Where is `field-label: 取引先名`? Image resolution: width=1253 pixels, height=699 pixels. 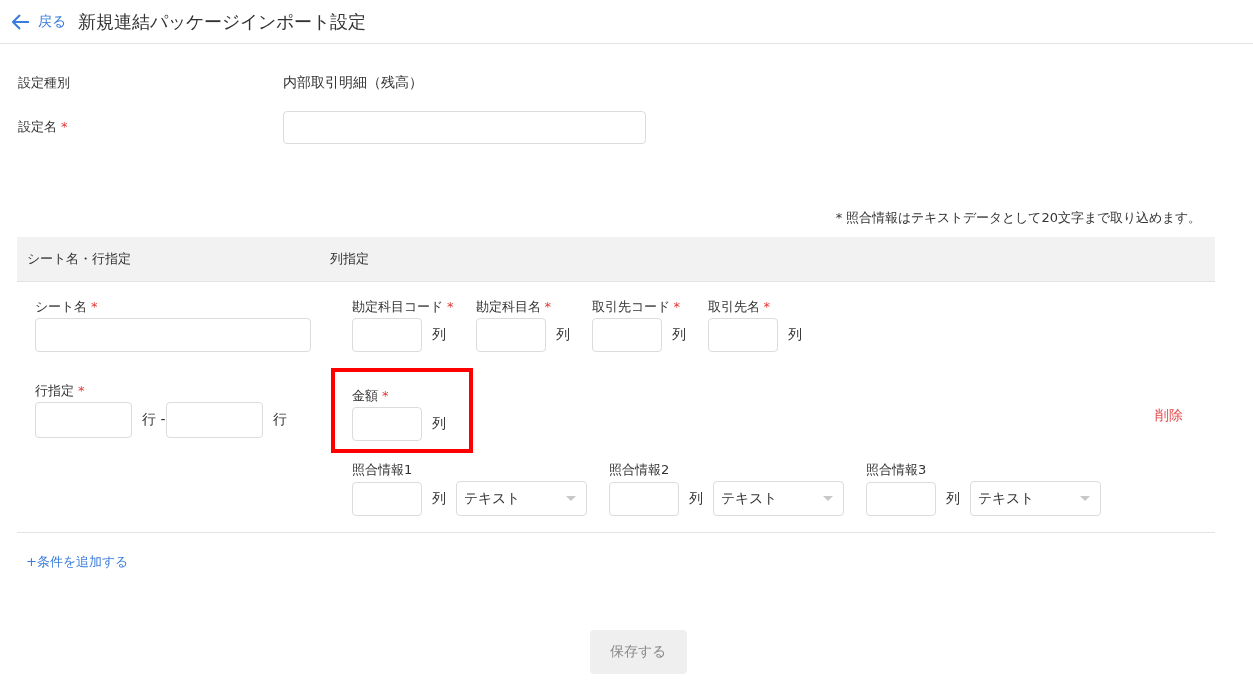
field-label: 取引先名 is located at coordinates (733, 306).